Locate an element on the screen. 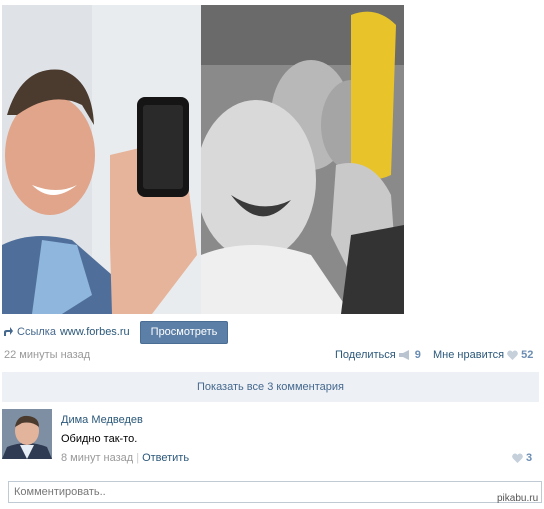 Image resolution: width=544 pixels, height=509 pixels. avatar is located at coordinates (27, 434).